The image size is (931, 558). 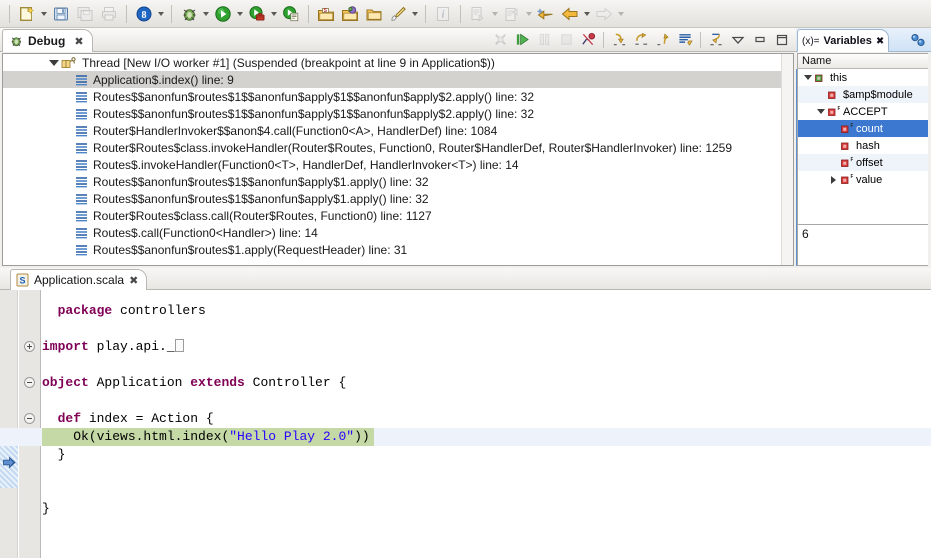 What do you see at coordinates (205, 437) in the screenshot?
I see `code-line-current: Ok(views.html.index("Hello Play 2.0"))` at bounding box center [205, 437].